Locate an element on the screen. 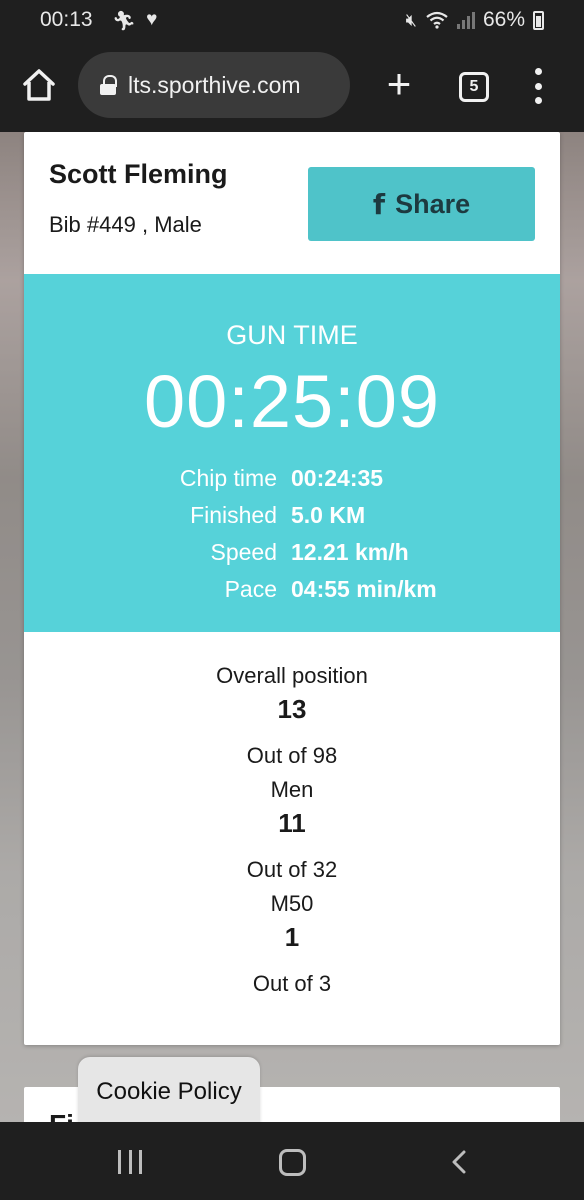 This screenshot has width=584, height=1200. stat-row-pace: Pace 04:55 min/km is located at coordinates (292, 589).